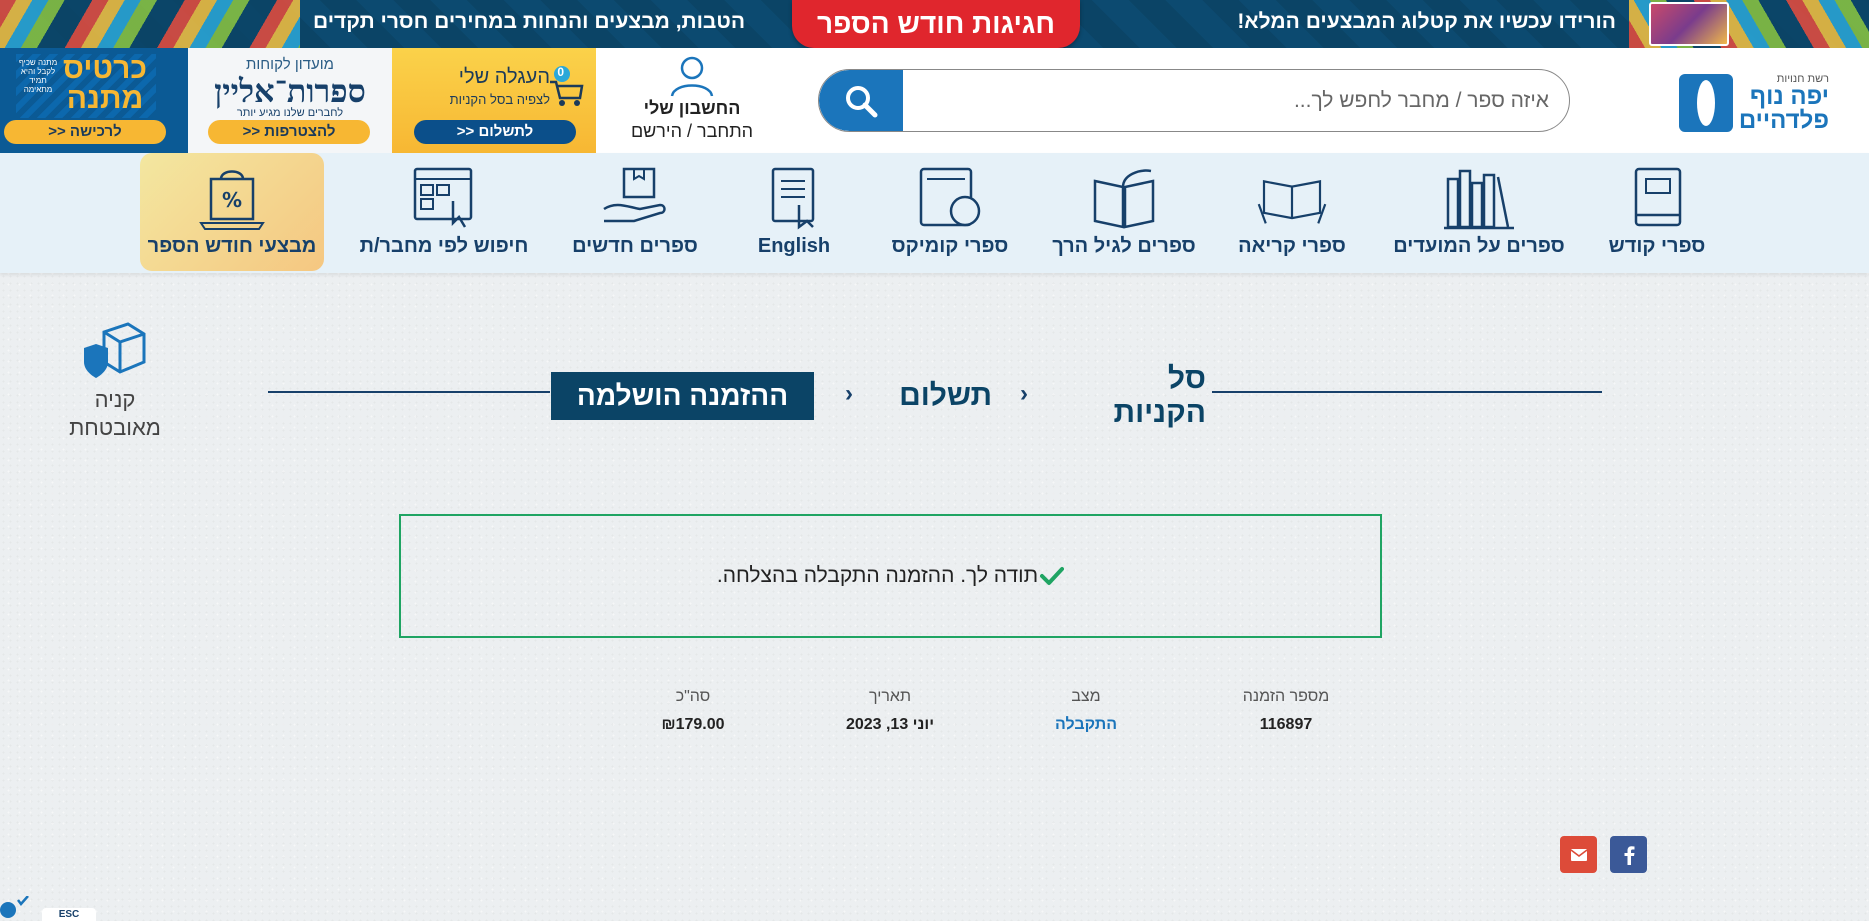 This screenshot has height=921, width=1869. I want to click on club-tag: לחברים שלנו מגיע יותר, so click(290, 113).